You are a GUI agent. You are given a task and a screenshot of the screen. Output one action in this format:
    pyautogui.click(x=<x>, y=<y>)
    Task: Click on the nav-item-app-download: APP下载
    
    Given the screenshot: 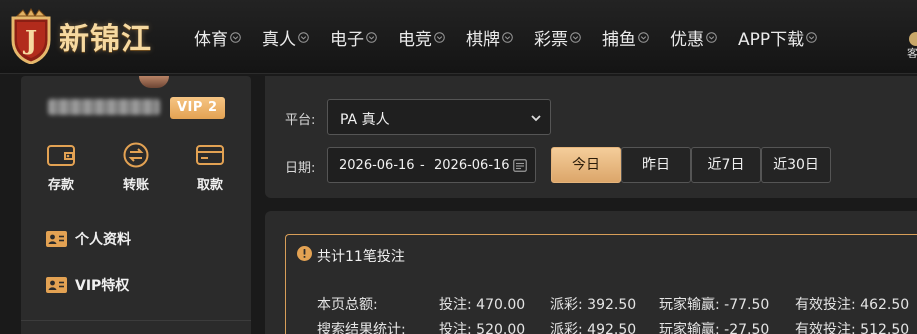 What is the action you would take?
    pyautogui.click(x=777, y=37)
    